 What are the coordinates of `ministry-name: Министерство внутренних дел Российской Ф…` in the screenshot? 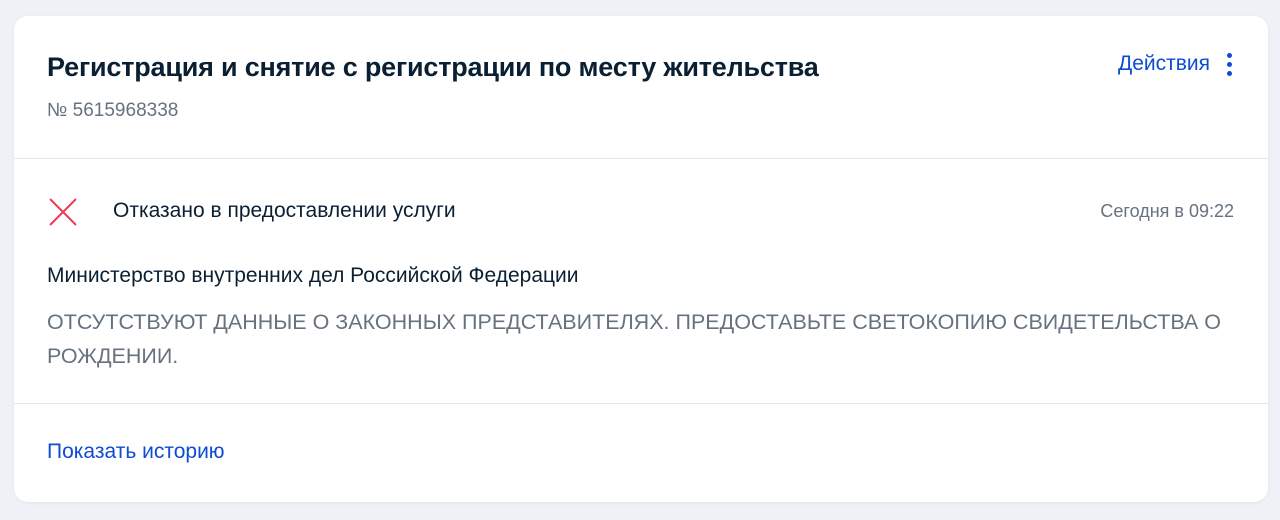 It's located at (313, 275).